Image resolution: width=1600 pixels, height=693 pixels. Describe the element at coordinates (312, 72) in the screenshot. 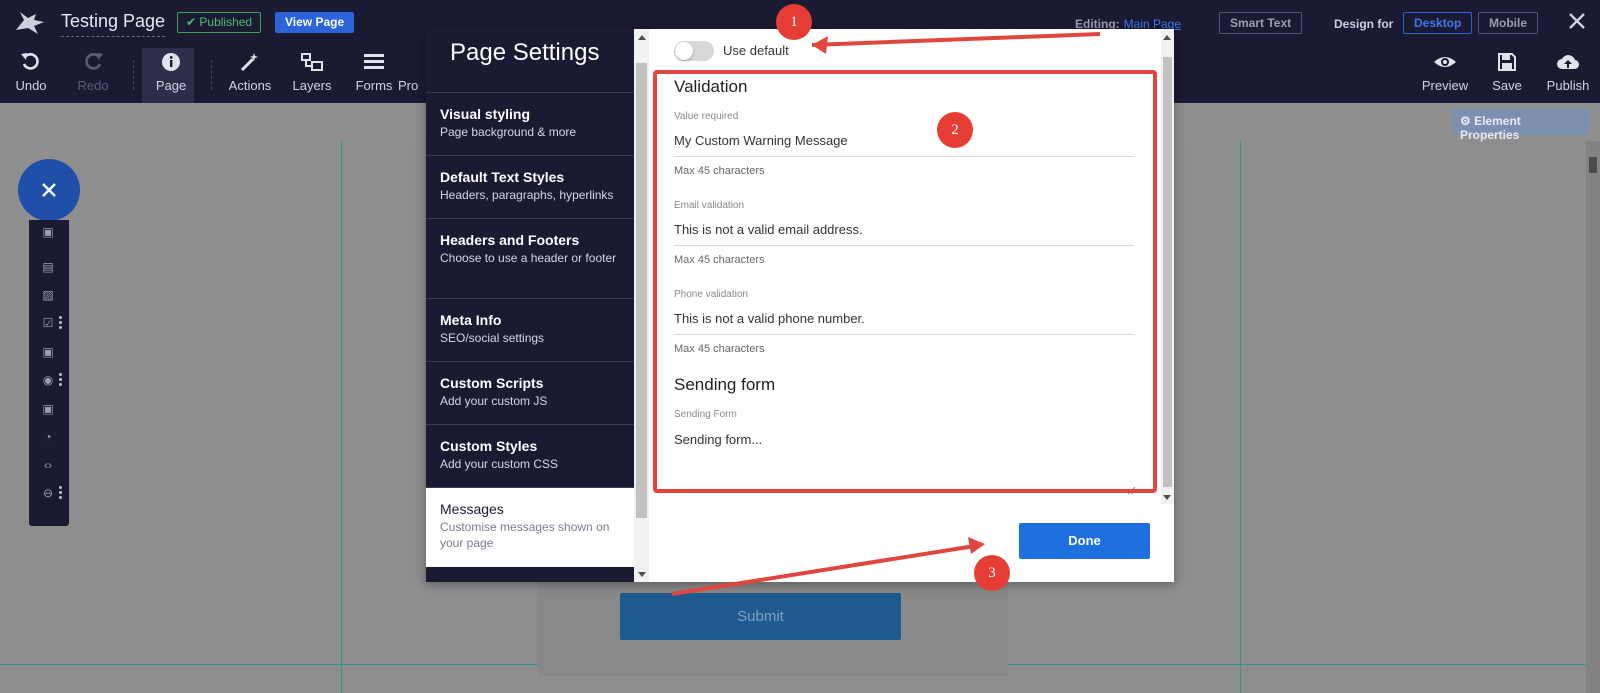

I see `layers-button: Layers` at that location.